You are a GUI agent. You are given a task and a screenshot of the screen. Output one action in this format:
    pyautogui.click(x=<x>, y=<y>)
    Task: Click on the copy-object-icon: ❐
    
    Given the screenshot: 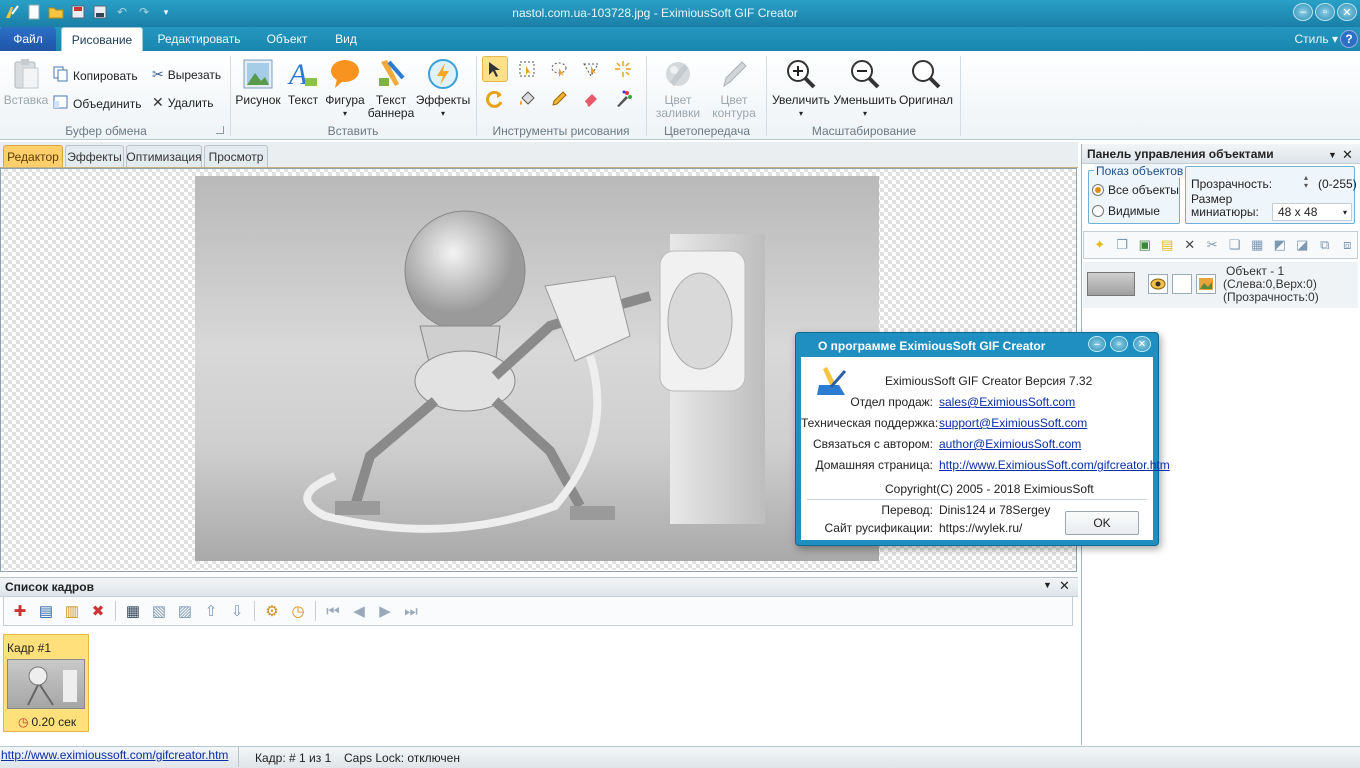 What is the action you would take?
    pyautogui.click(x=1123, y=245)
    